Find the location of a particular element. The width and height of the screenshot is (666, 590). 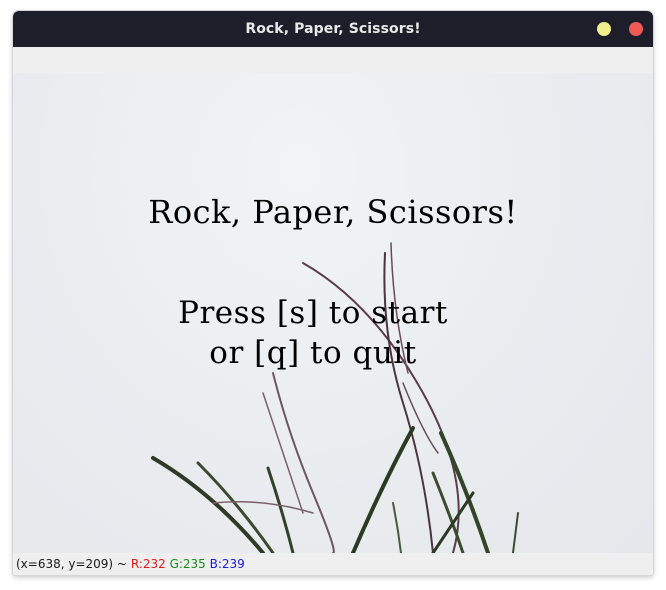

instruction-start: Press [s] to start is located at coordinates (313, 313).